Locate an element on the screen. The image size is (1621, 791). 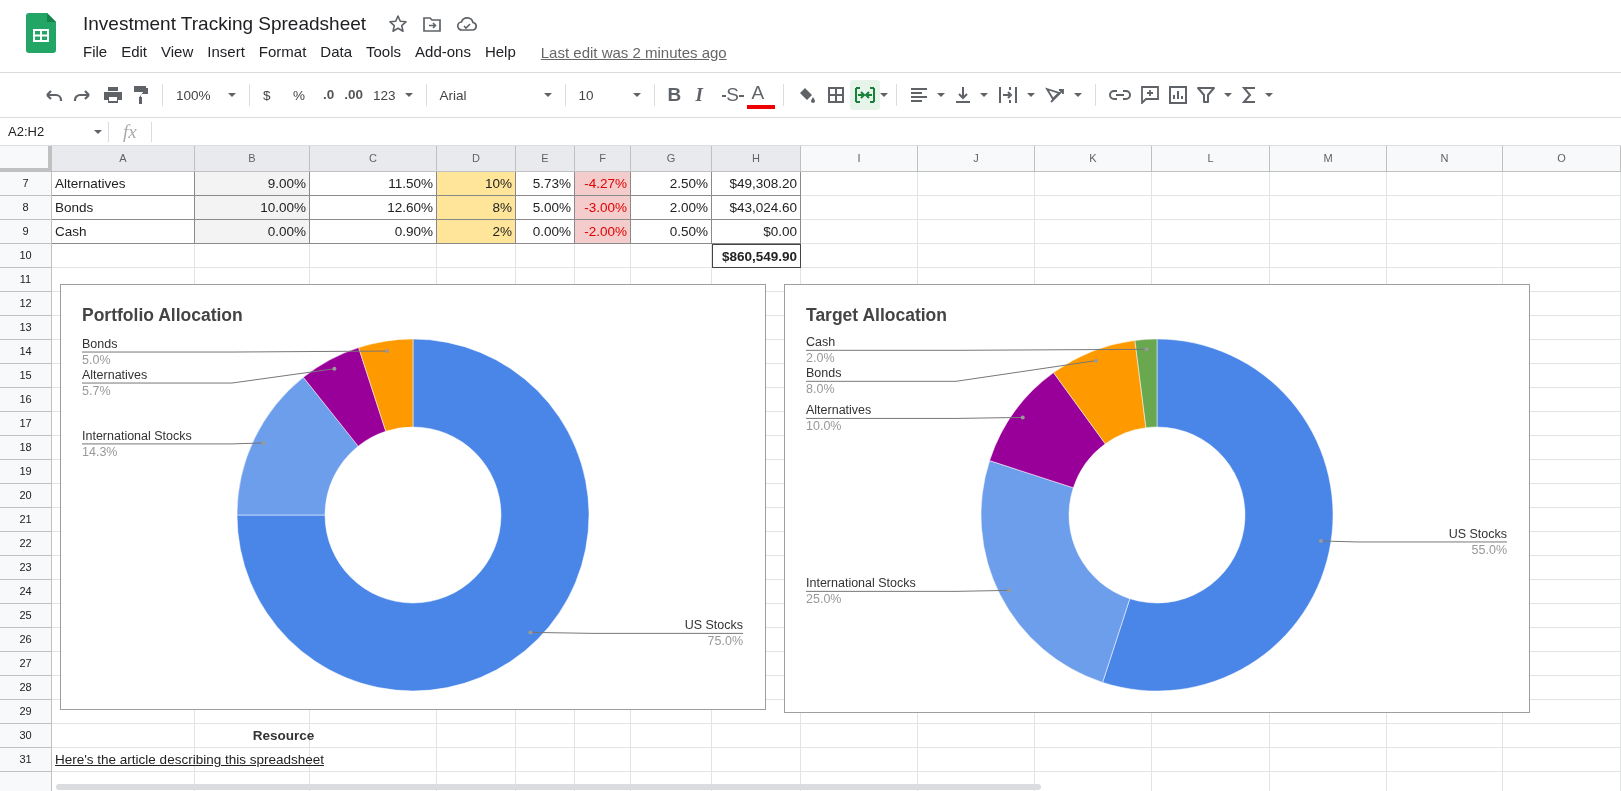
row-header: 17 is located at coordinates (26, 424).